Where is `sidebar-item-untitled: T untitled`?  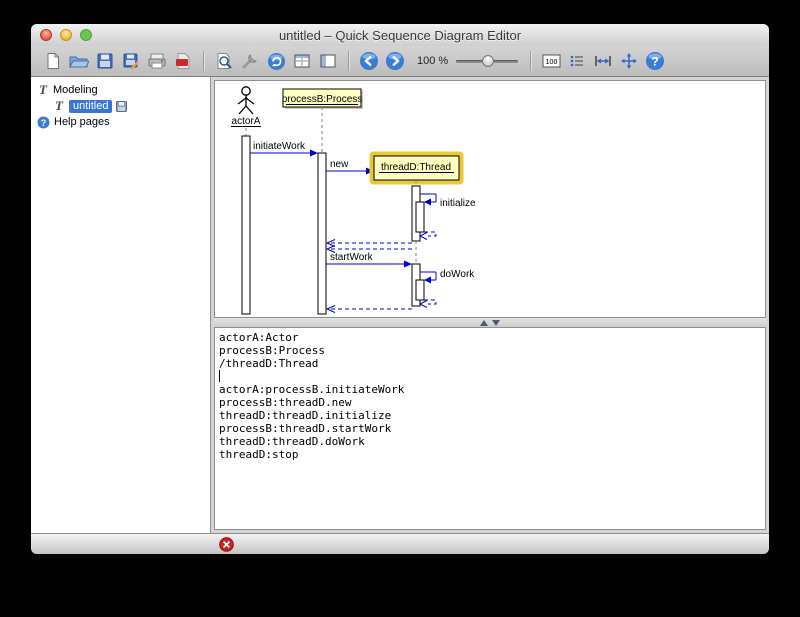 sidebar-item-untitled: T untitled is located at coordinates (120, 106).